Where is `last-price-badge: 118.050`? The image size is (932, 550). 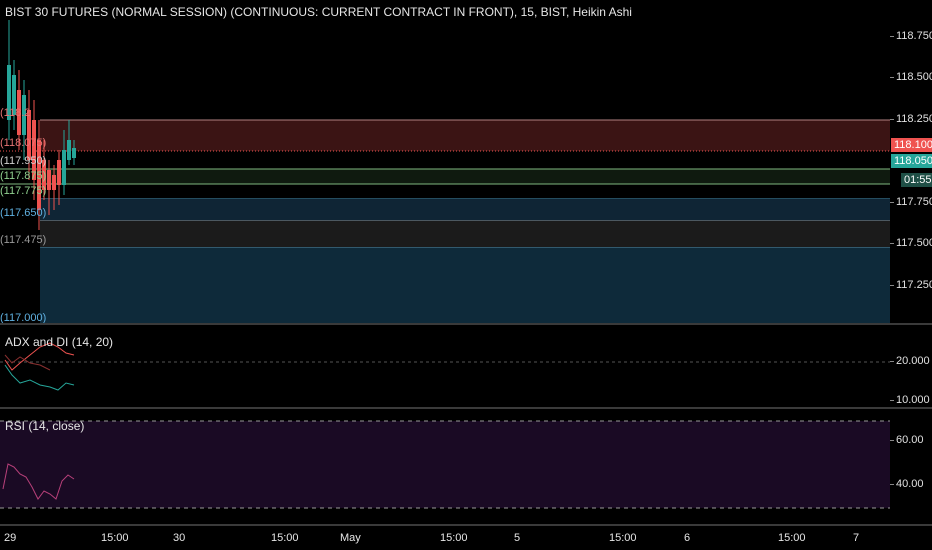 last-price-badge: 118.050 is located at coordinates (911, 161).